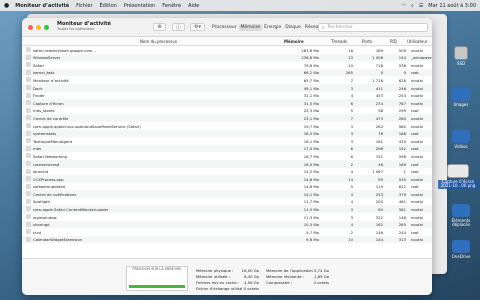 This screenshot has height=300, width=480. I want to click on table-row: mds 17,5 Mo 6 298 152 root, so click(227, 148).